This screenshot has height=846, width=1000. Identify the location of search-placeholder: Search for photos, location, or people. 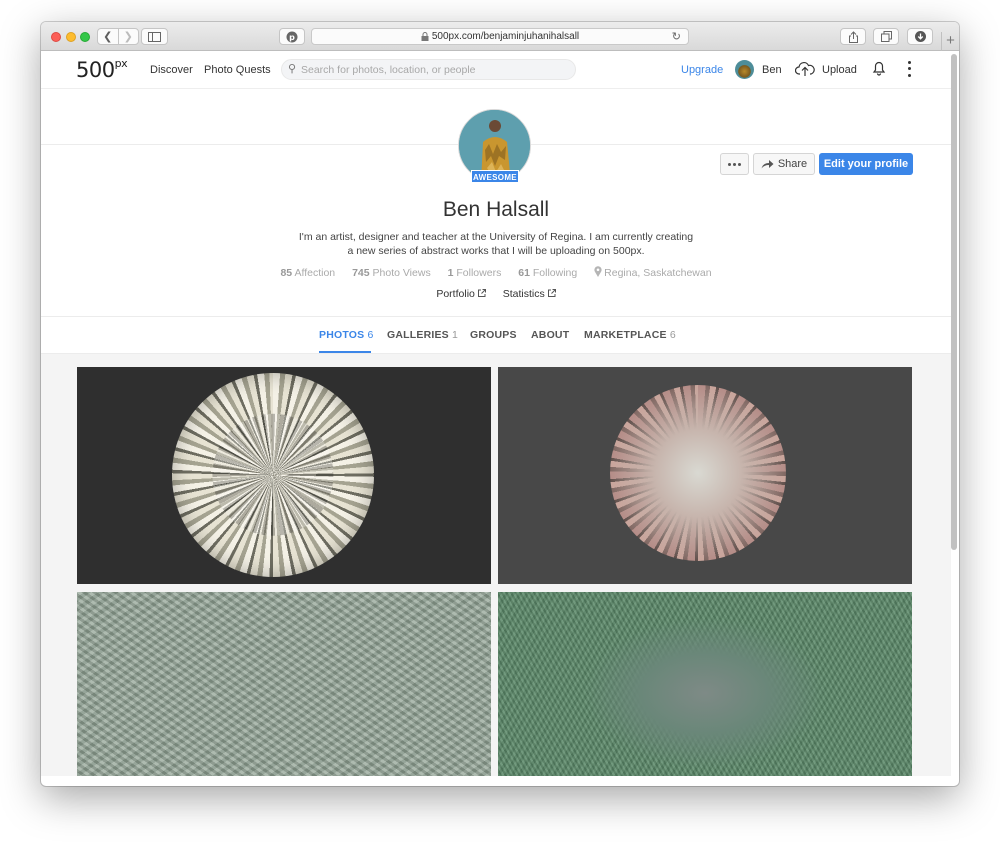
(388, 69).